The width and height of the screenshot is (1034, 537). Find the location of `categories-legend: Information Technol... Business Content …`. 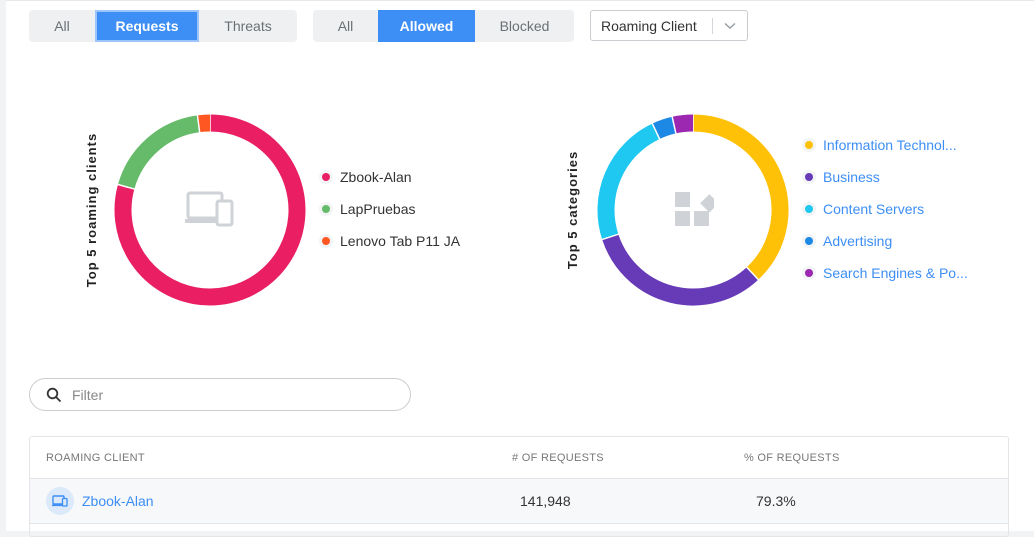

categories-legend: Information Technol... Business Content … is located at coordinates (886, 209).